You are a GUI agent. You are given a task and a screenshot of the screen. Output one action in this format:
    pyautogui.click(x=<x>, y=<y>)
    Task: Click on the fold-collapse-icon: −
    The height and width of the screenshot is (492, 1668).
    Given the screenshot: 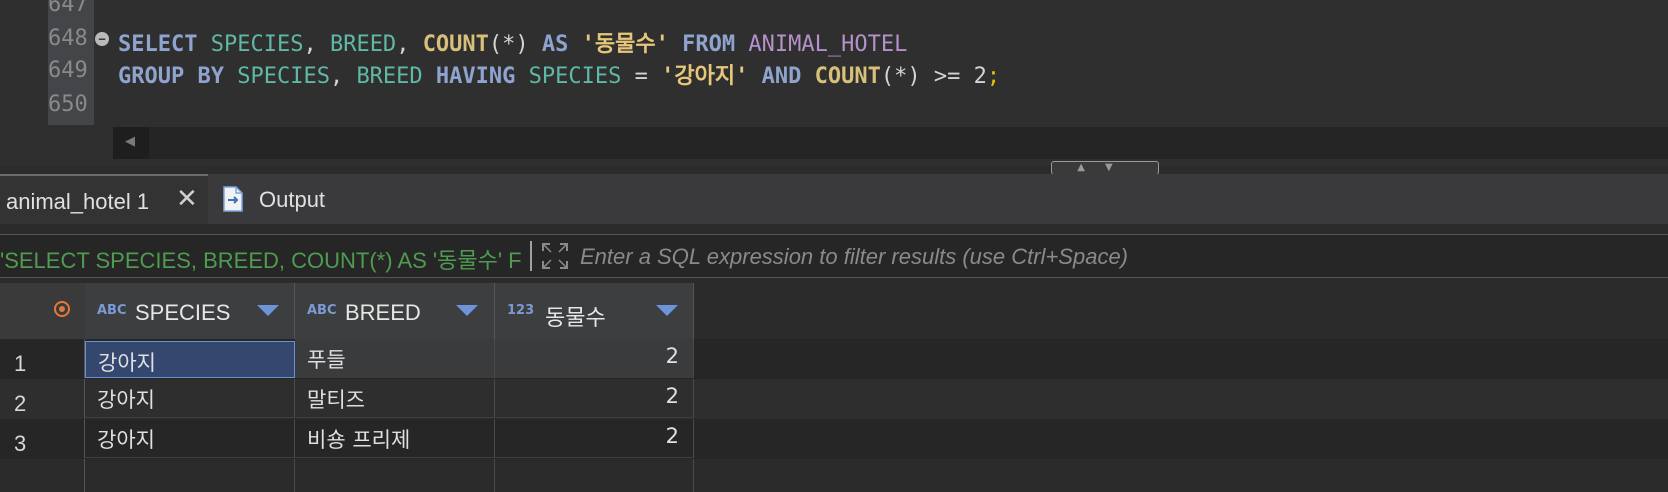 What is the action you would take?
    pyautogui.click(x=102, y=39)
    